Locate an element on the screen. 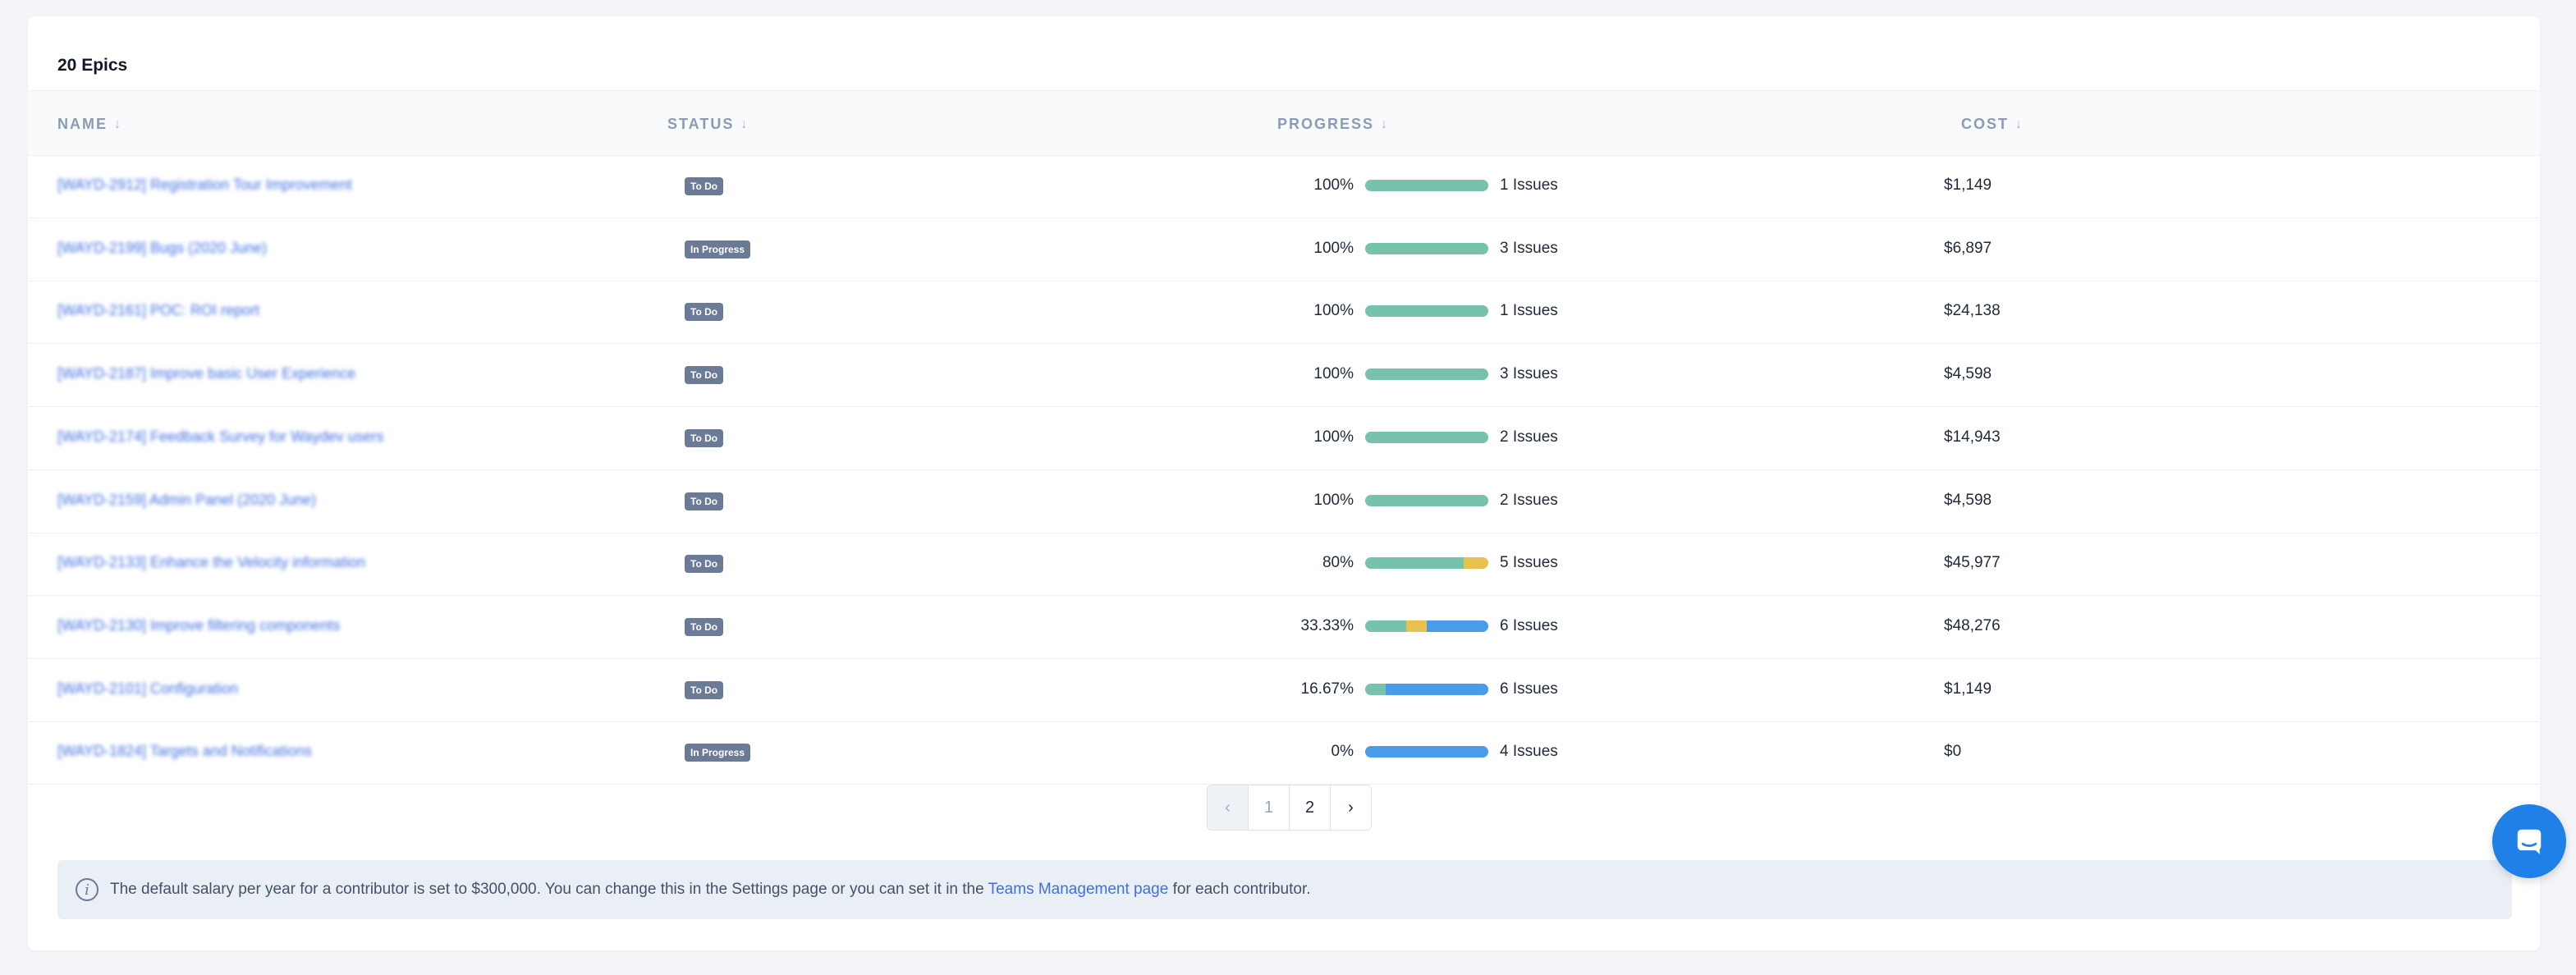 Image resolution: width=2576 pixels, height=975 pixels. progress-cell: 100% 2 Issues is located at coordinates (1435, 501).